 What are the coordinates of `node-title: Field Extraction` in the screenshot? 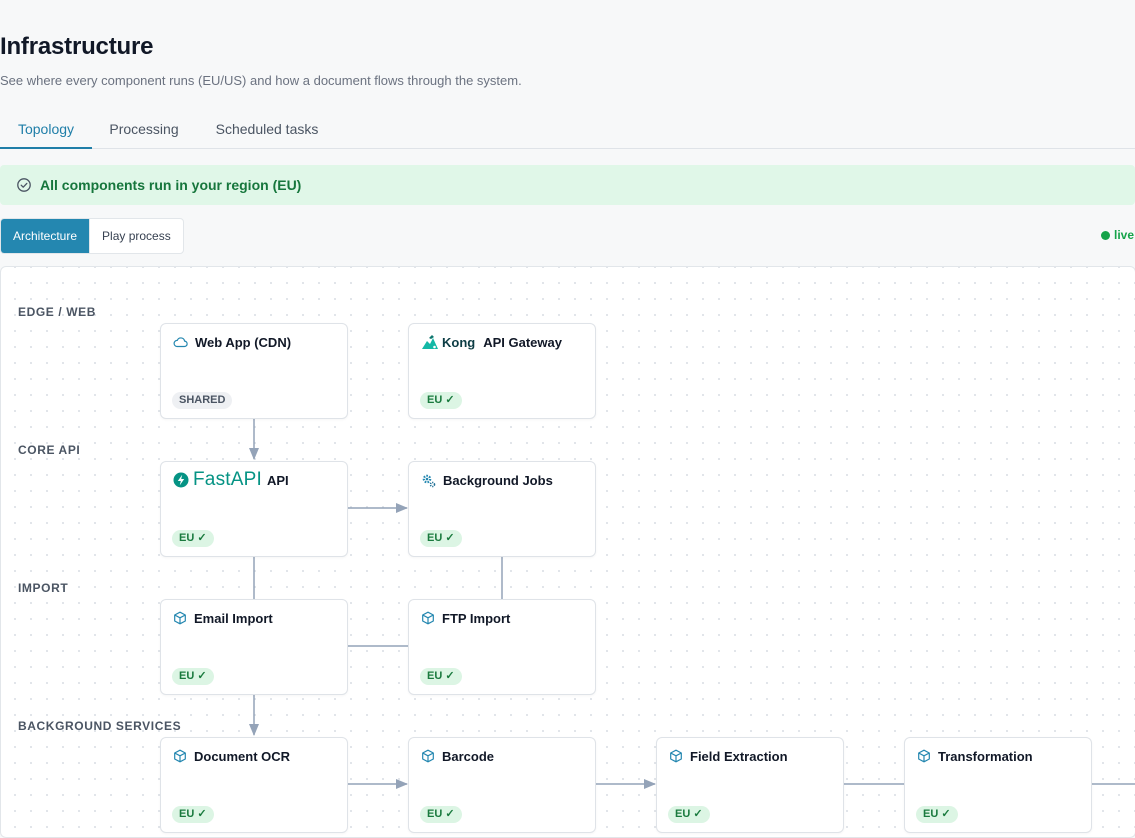 It's located at (739, 756).